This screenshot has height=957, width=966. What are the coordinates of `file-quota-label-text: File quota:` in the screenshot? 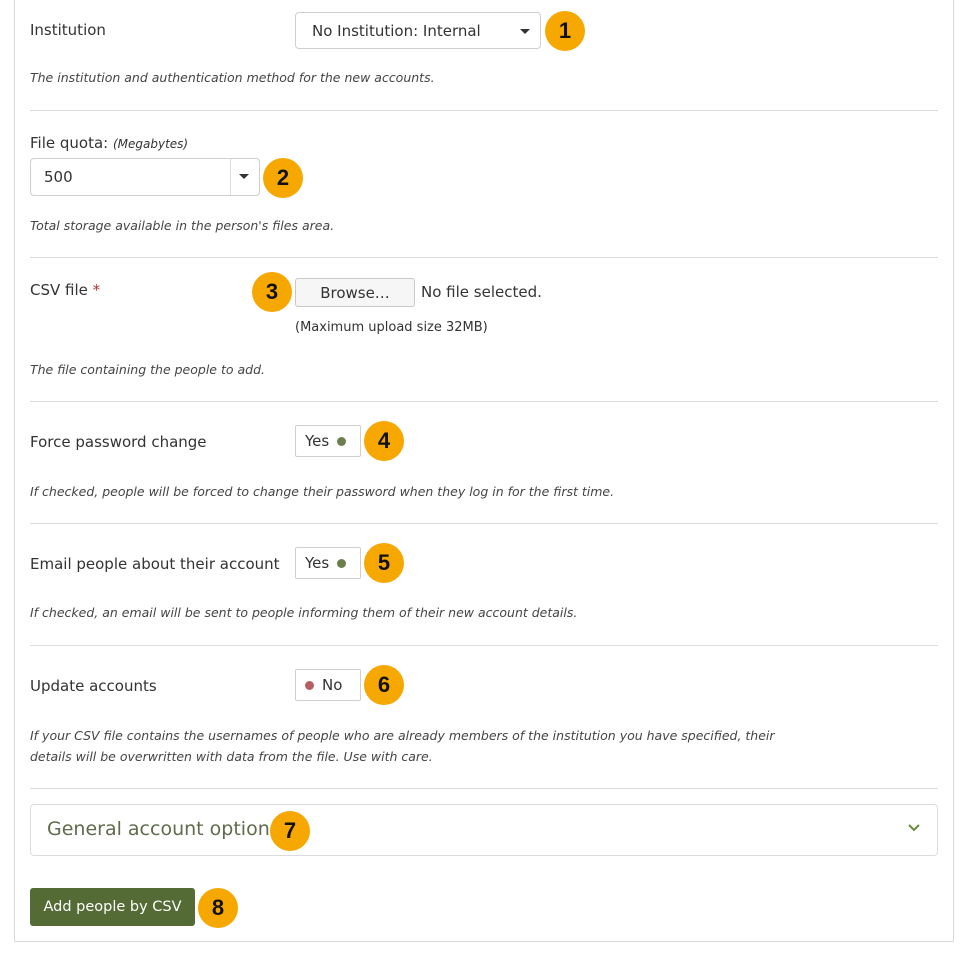 It's located at (69, 143).